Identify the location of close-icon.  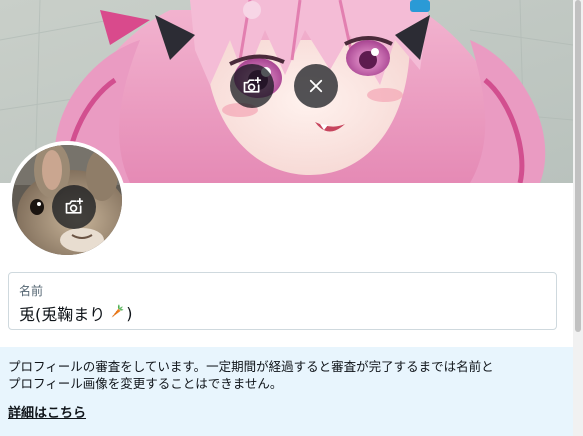
(316, 86).